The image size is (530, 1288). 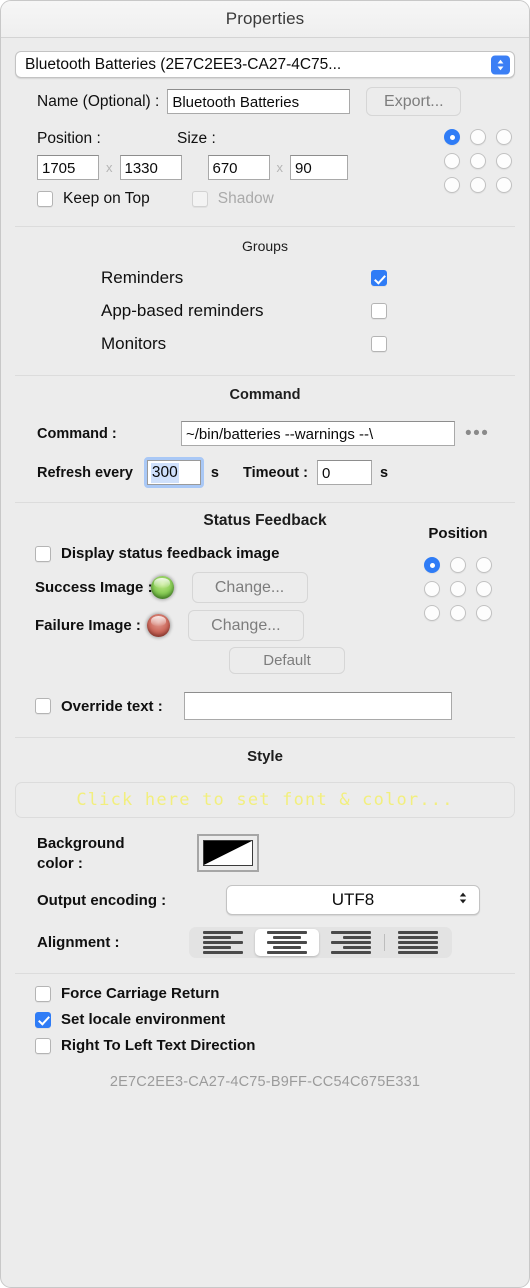 What do you see at coordinates (143, 1019) in the screenshot?
I see `set-locale-environment-label: Set locale environment` at bounding box center [143, 1019].